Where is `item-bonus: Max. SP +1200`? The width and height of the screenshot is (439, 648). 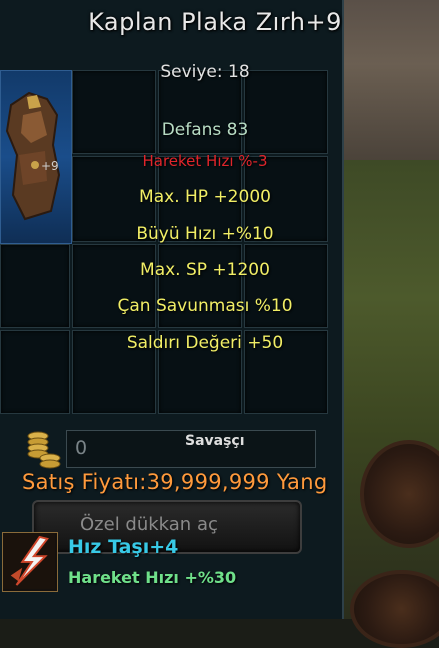
item-bonus: Max. SP +1200 is located at coordinates (205, 270).